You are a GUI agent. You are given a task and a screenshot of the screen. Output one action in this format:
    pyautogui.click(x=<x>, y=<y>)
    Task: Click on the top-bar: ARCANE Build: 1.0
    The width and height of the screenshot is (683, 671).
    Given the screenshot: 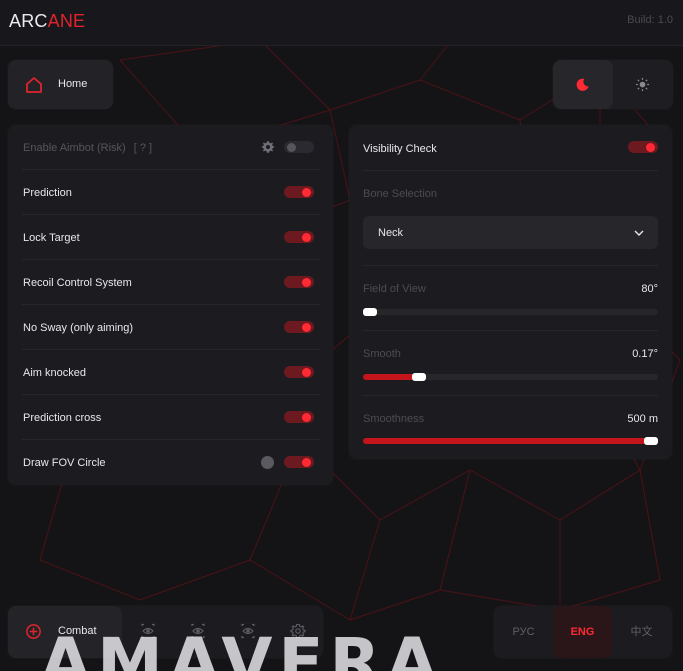 What is the action you would take?
    pyautogui.click(x=341, y=23)
    